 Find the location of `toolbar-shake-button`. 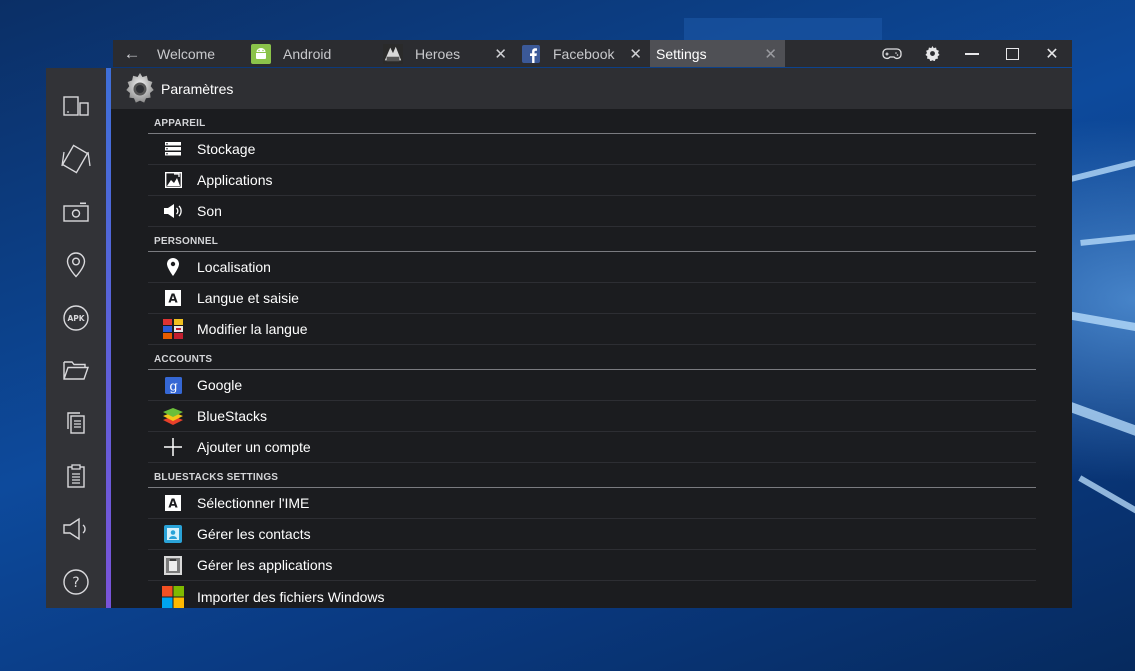

toolbar-shake-button is located at coordinates (76, 159).